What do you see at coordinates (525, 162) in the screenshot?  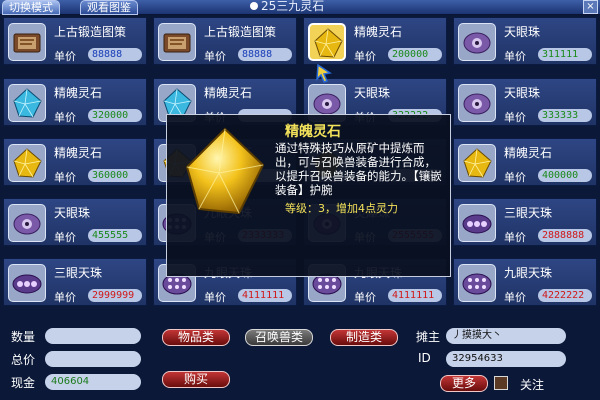 I see `item-cell: 精魄灵石单价 400000` at bounding box center [525, 162].